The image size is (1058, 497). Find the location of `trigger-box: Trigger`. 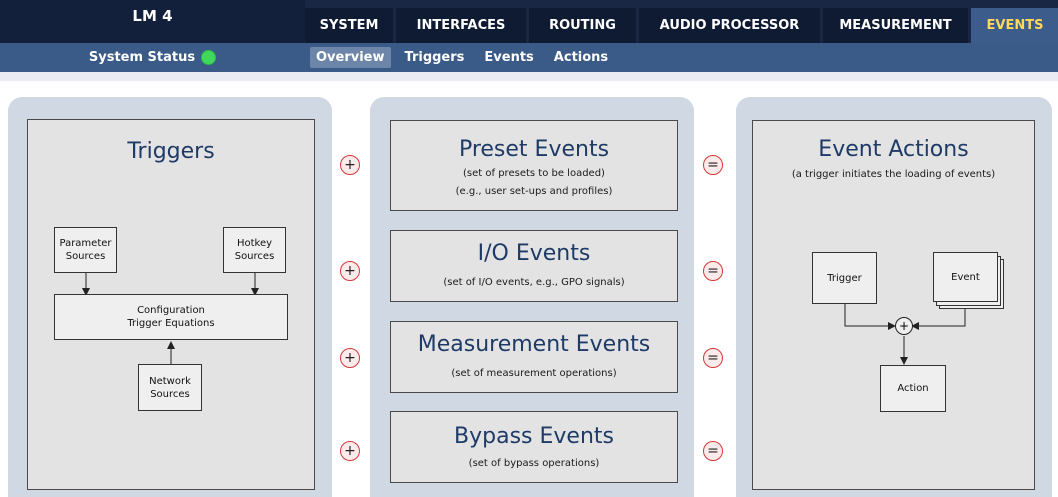

trigger-box: Trigger is located at coordinates (844, 278).